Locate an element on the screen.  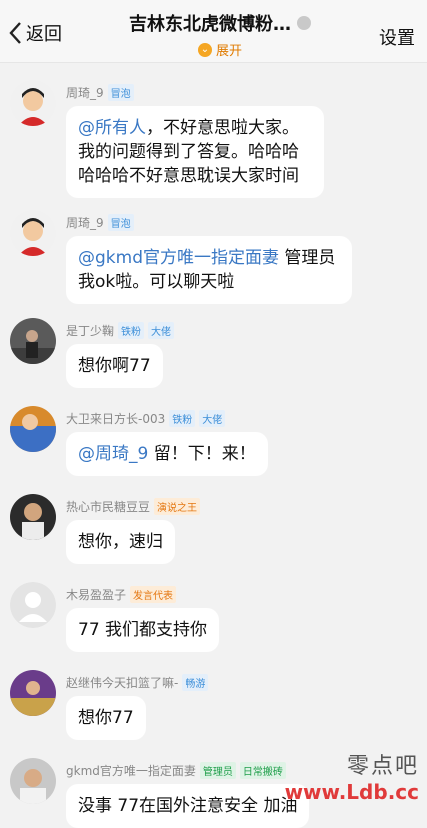
message-bubble: @周琦_9 留！下！来！ is located at coordinates (167, 454).